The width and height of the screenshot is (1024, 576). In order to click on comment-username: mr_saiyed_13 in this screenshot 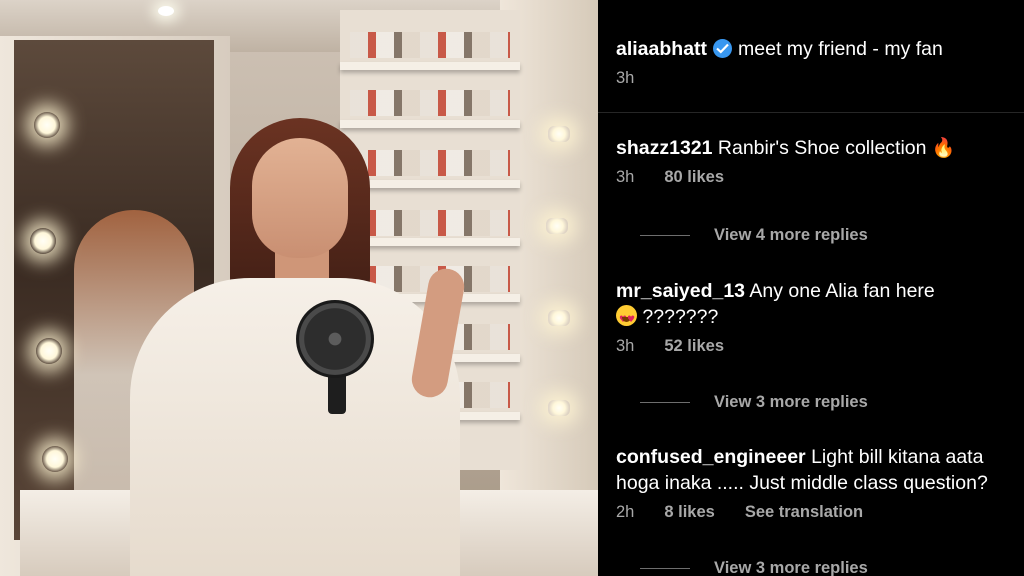, I will do `click(680, 291)`.